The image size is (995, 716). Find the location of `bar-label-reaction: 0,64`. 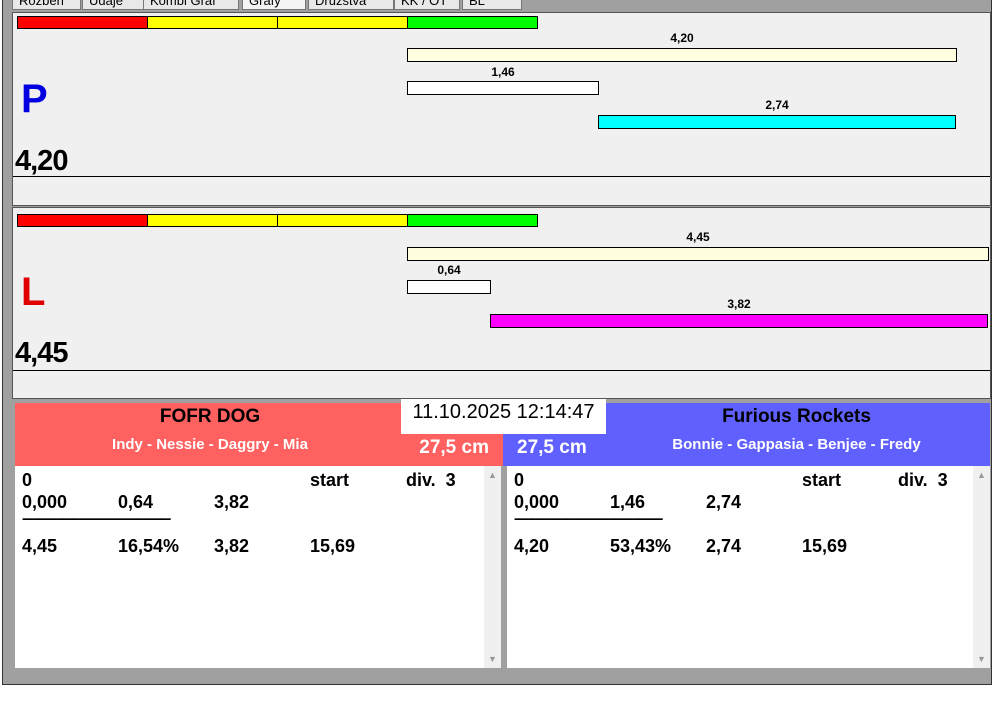

bar-label-reaction: 0,64 is located at coordinates (449, 270).